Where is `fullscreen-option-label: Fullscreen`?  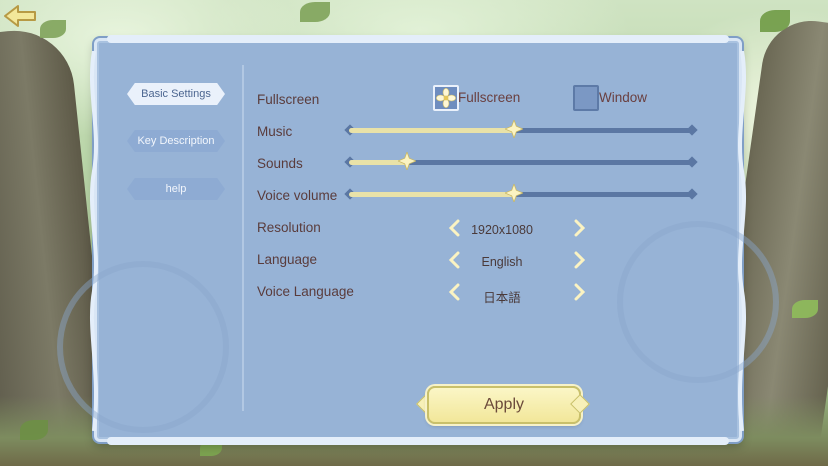
fullscreen-option-label: Fullscreen is located at coordinates (489, 97).